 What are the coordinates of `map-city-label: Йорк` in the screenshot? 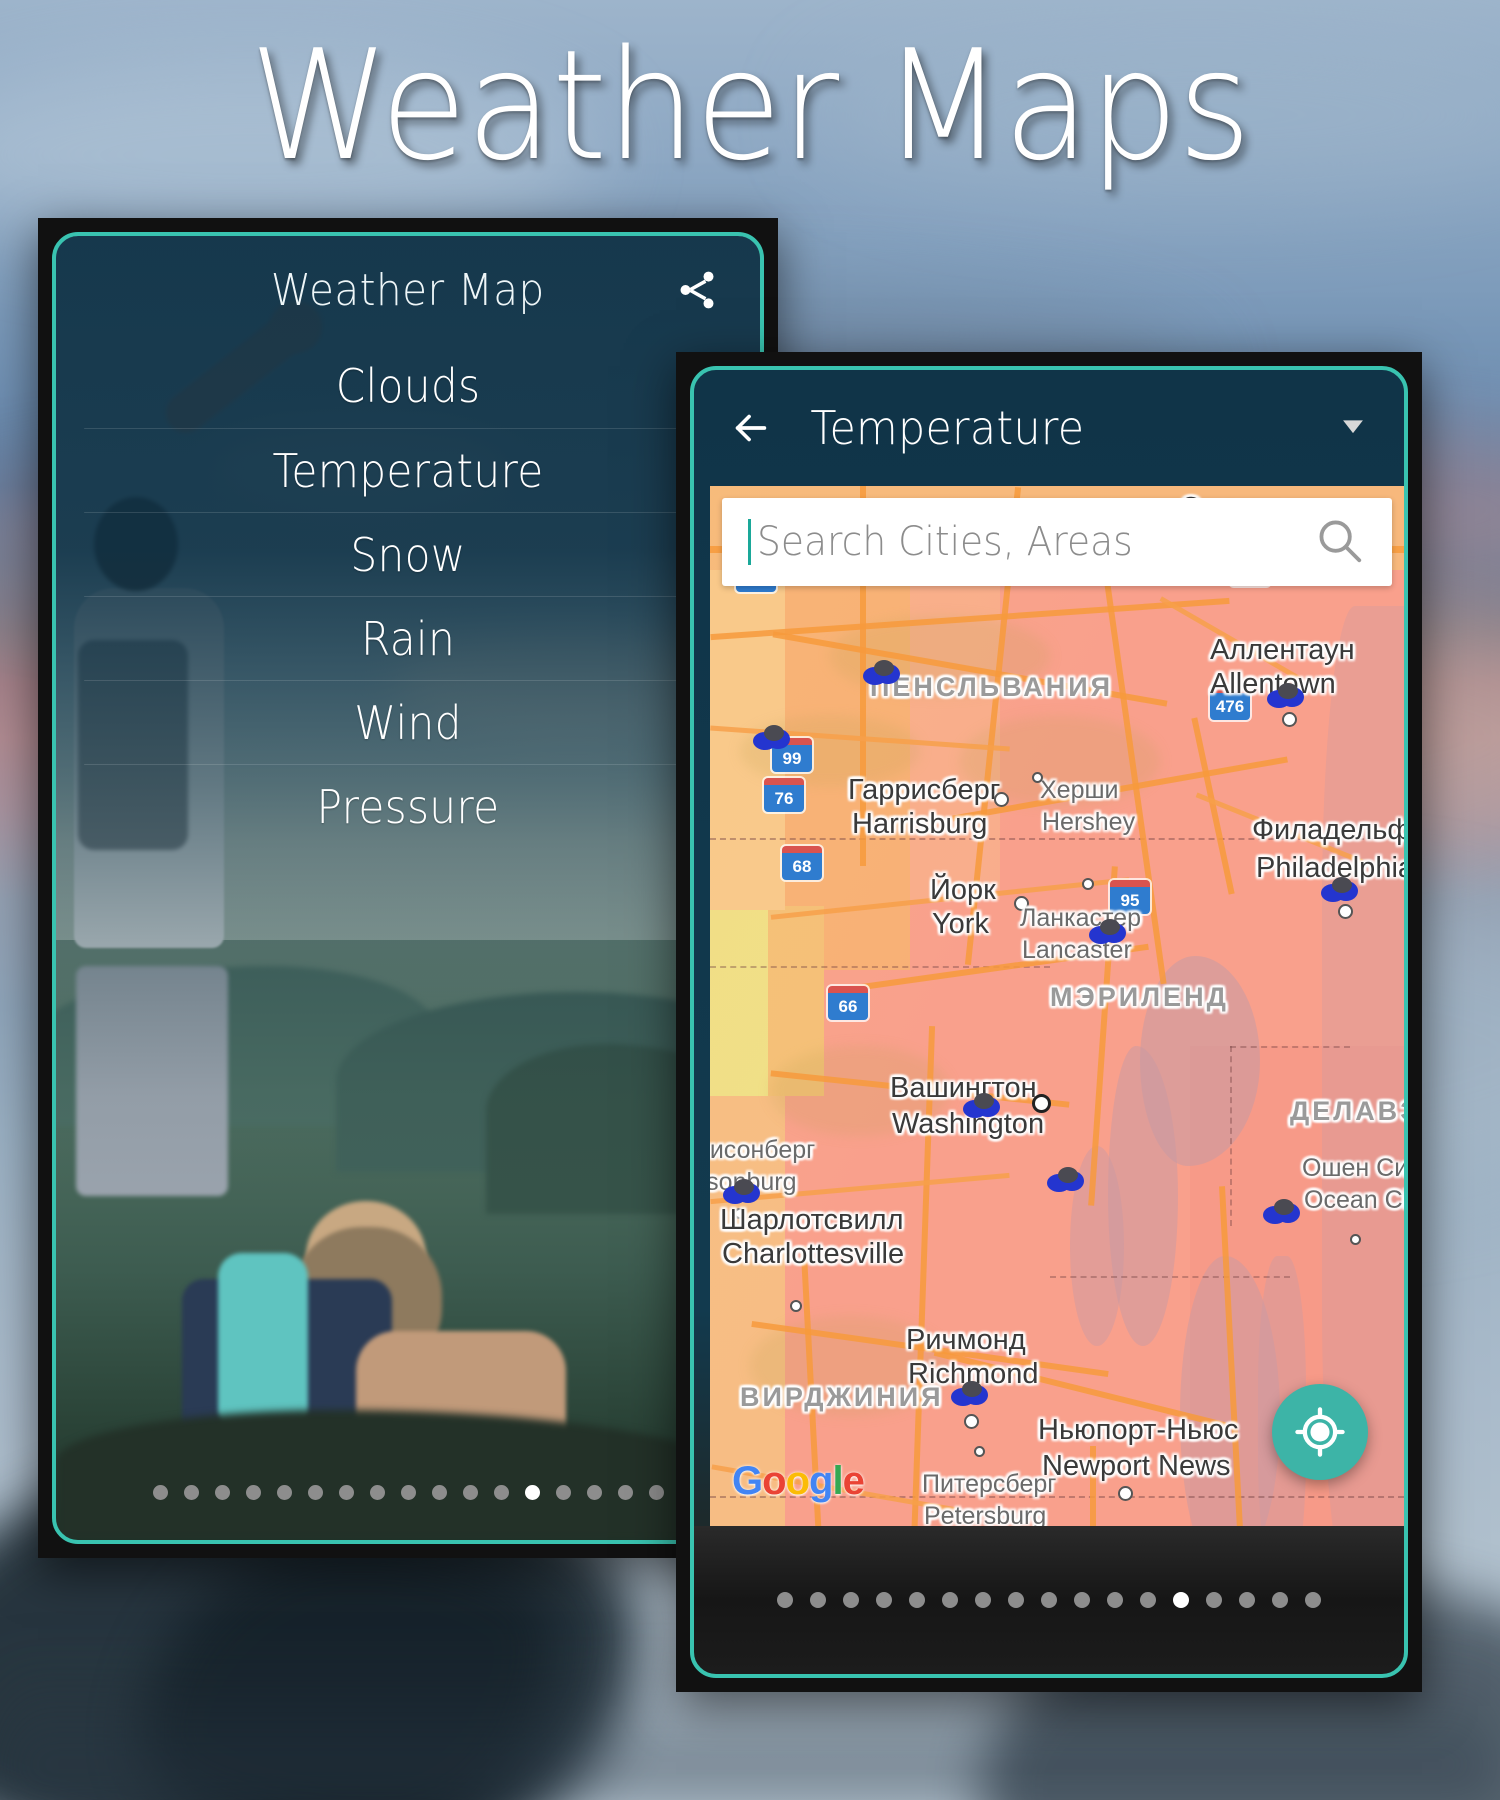 It's located at (963, 890).